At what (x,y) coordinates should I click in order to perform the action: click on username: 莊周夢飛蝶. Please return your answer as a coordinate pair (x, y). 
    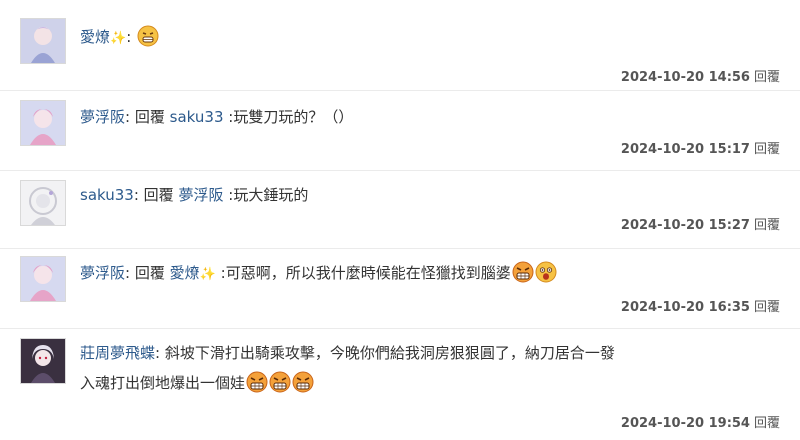
    Looking at the image, I should click on (117, 353).